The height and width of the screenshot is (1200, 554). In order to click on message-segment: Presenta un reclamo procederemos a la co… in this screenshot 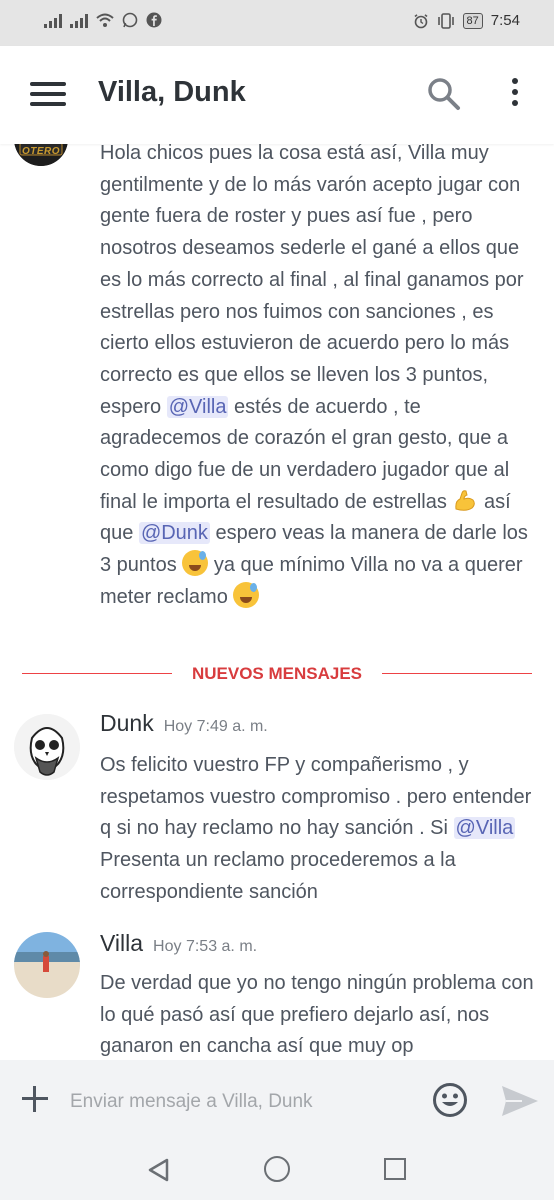, I will do `click(278, 876)`.